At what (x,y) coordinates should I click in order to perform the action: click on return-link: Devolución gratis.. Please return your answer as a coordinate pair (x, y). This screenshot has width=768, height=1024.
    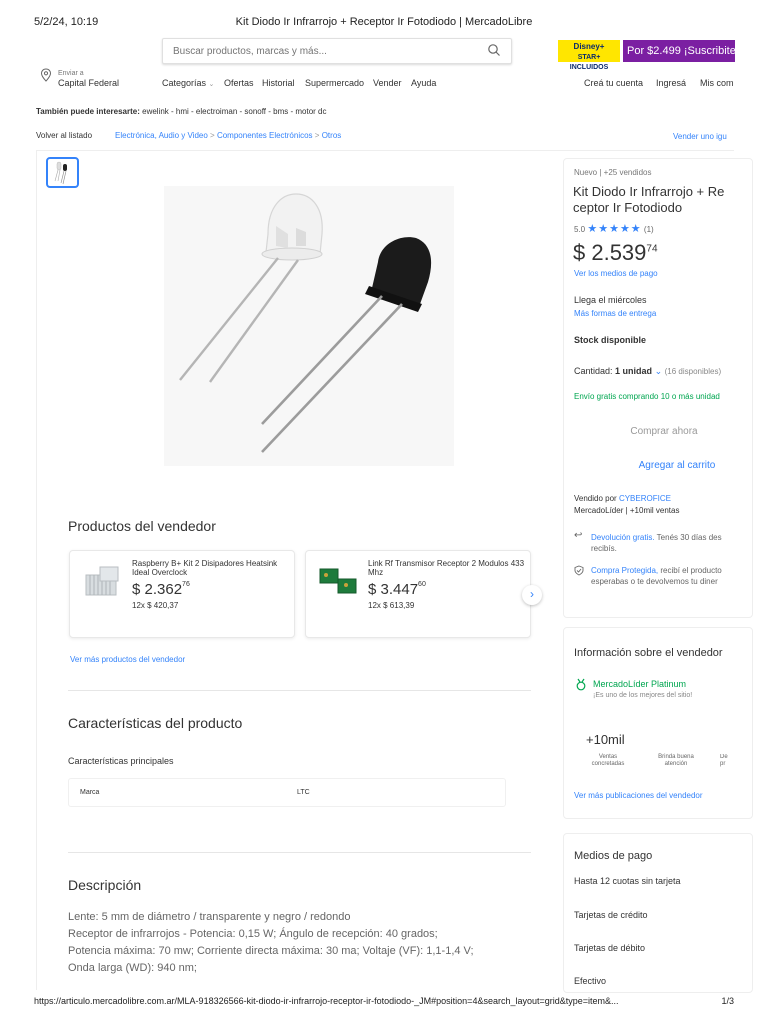
    Looking at the image, I should click on (623, 537).